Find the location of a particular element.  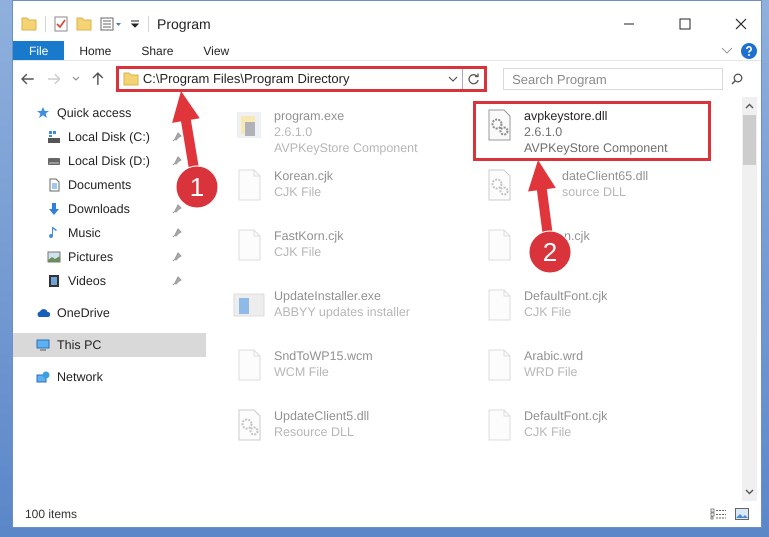

forward-arrow-icon is located at coordinates (53, 79).